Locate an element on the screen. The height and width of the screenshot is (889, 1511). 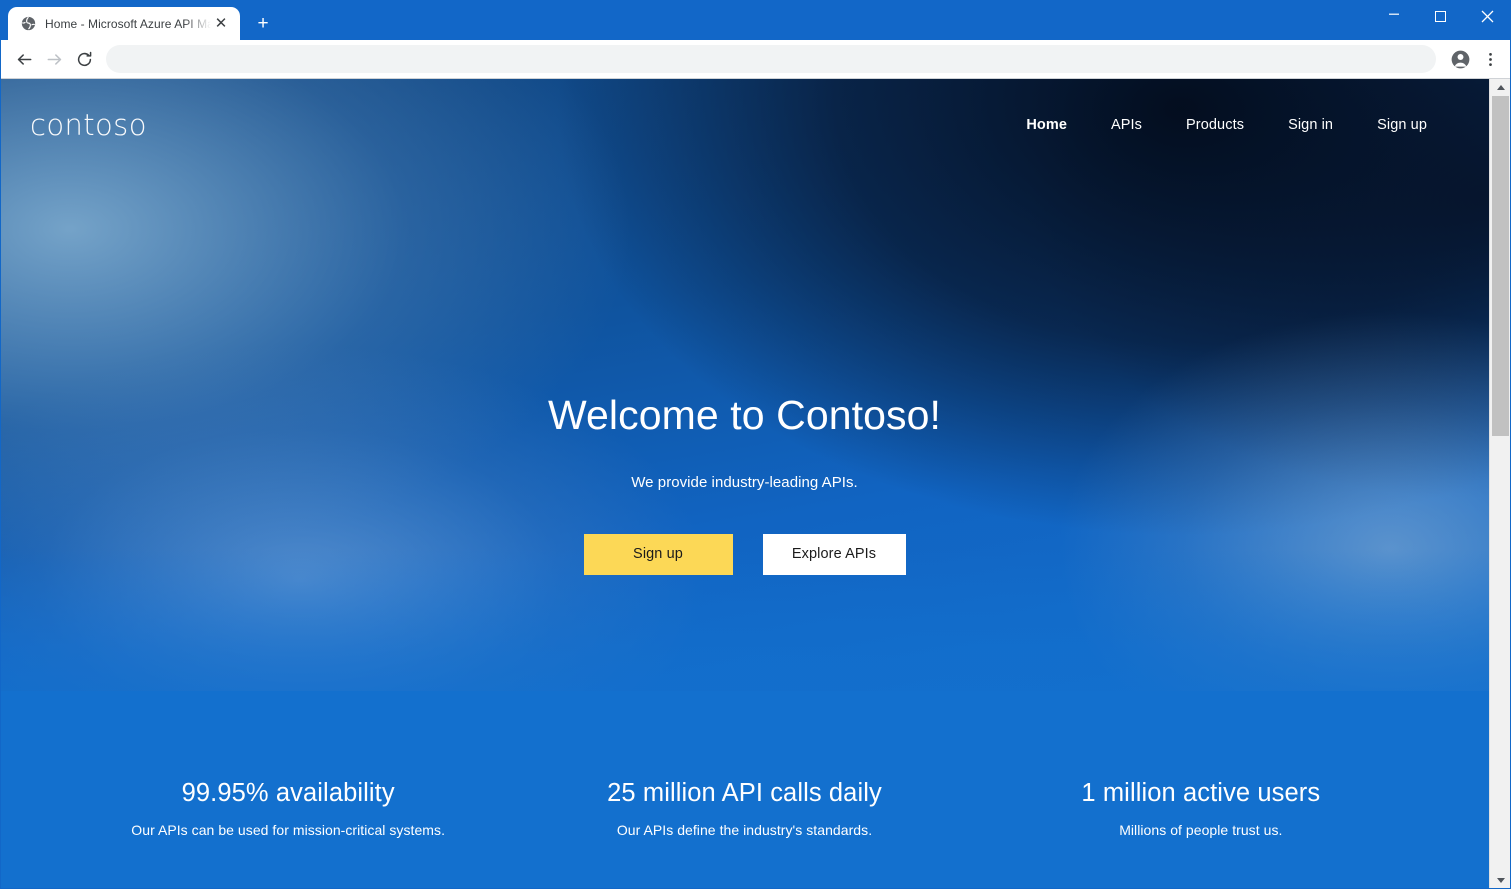
tab-title: Home - Microsoft Azure API Man is located at coordinates (128, 23).